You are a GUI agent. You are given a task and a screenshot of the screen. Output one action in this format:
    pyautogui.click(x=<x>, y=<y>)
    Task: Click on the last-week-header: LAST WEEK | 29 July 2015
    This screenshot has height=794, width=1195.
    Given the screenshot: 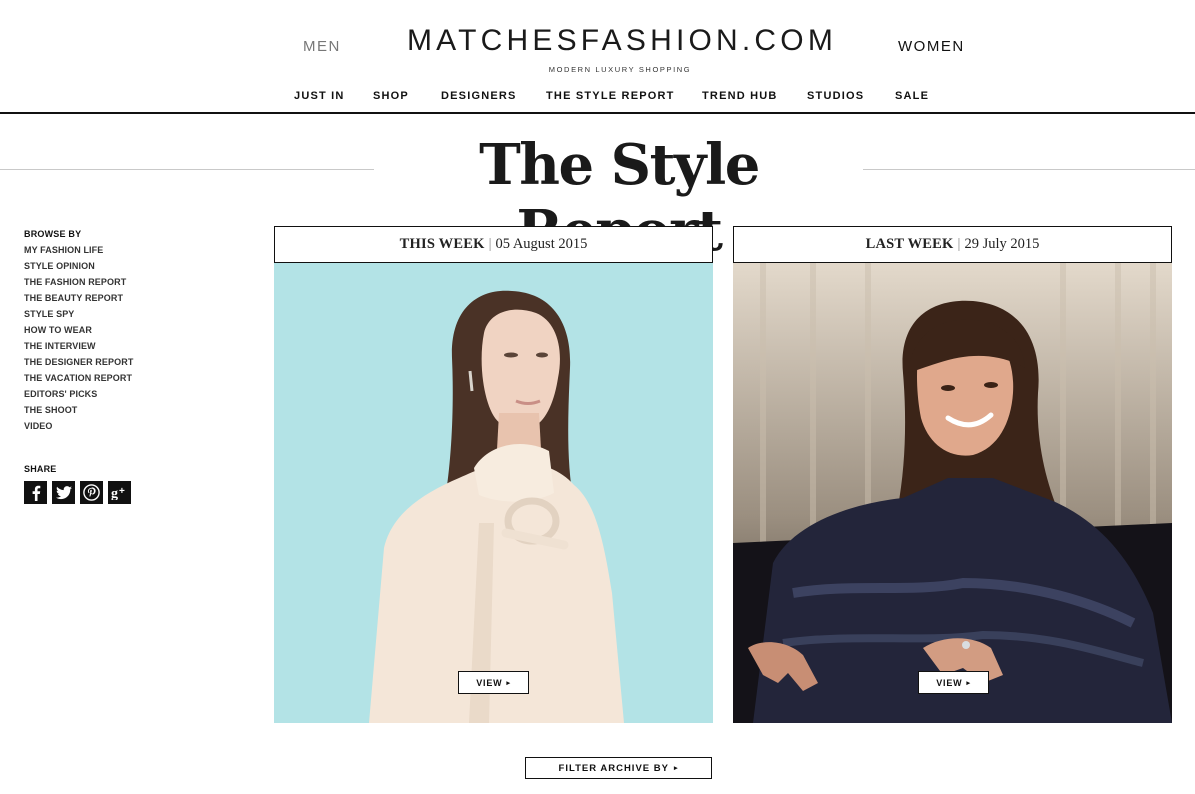 What is the action you would take?
    pyautogui.click(x=952, y=244)
    